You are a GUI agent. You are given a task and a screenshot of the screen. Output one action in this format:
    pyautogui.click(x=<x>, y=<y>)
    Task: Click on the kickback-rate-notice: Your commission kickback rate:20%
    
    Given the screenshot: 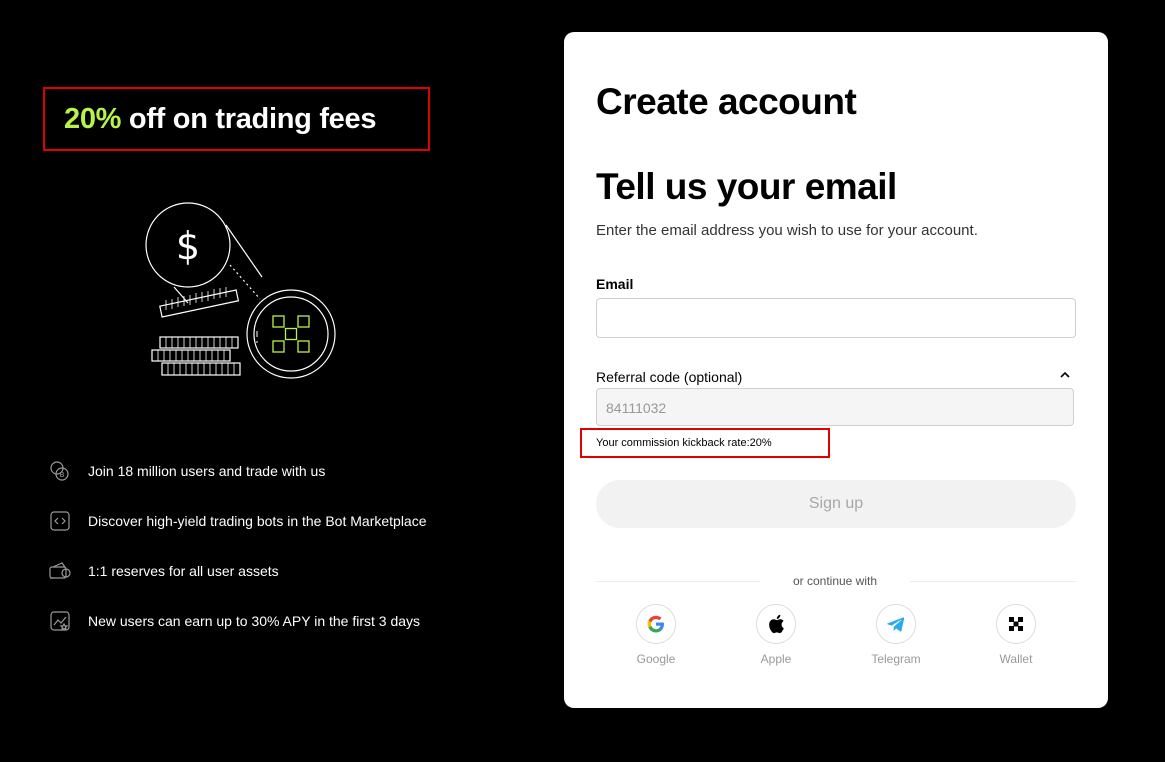 What is the action you would take?
    pyautogui.click(x=705, y=443)
    